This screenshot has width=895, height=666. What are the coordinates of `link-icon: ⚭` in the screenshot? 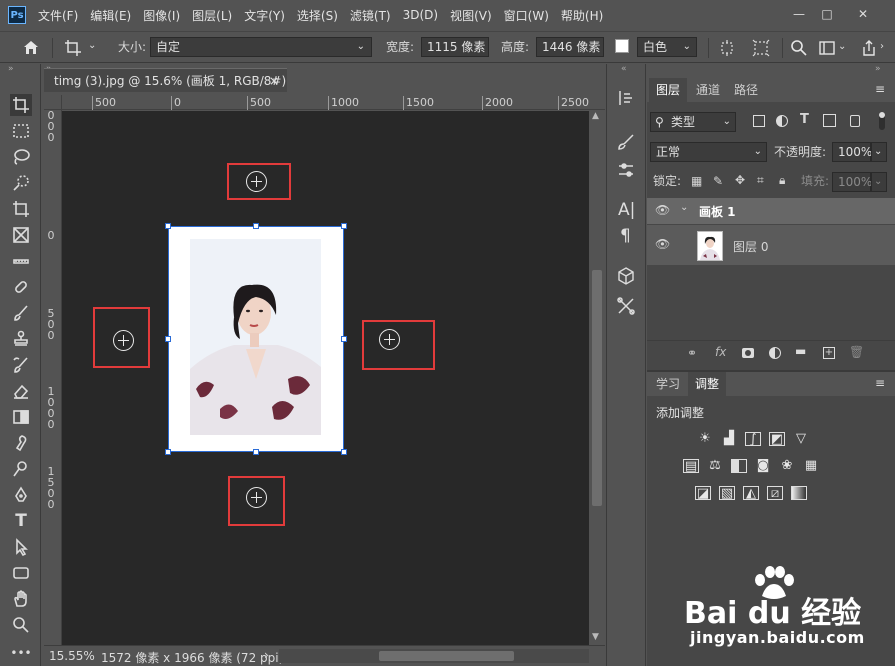 It's located at (692, 353).